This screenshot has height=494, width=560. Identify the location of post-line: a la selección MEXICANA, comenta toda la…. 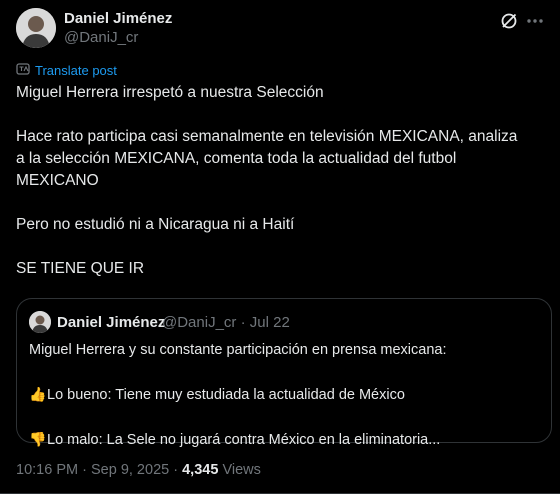
(236, 158).